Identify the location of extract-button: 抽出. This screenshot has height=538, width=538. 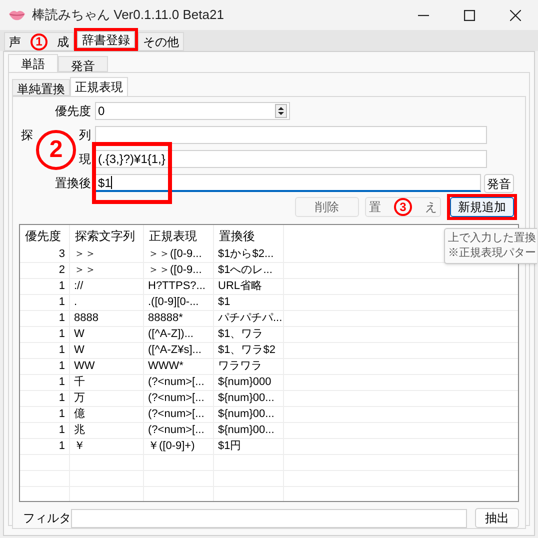
(497, 518).